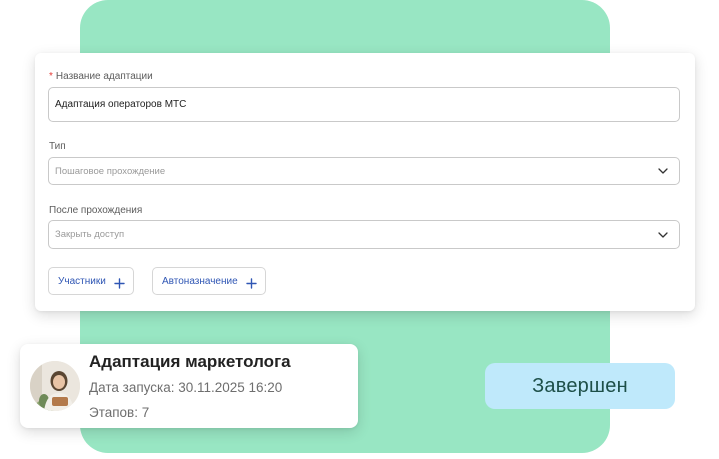 The image size is (719, 459). What do you see at coordinates (57, 146) in the screenshot?
I see `type-field-label: Тип` at bounding box center [57, 146].